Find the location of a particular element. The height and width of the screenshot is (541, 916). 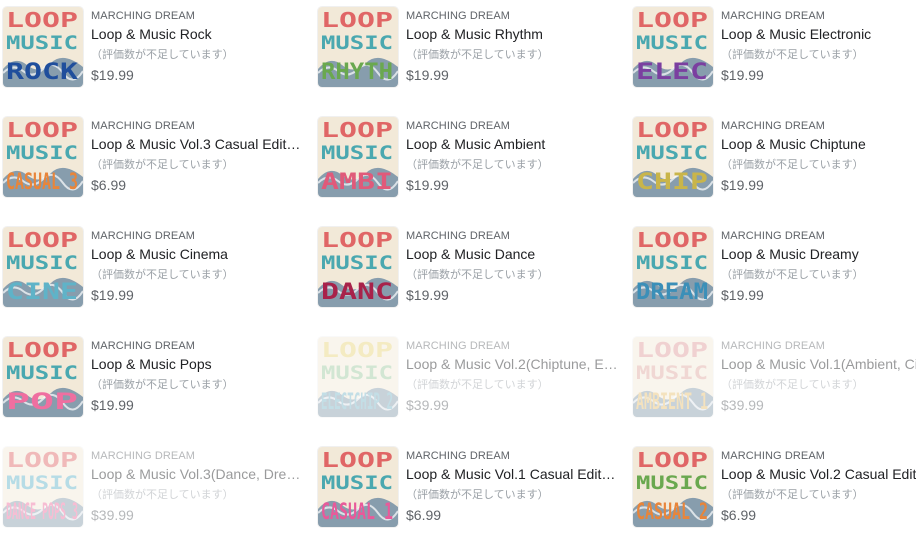

app-icon: LOOP MUSIC DREAM is located at coordinates (673, 267).